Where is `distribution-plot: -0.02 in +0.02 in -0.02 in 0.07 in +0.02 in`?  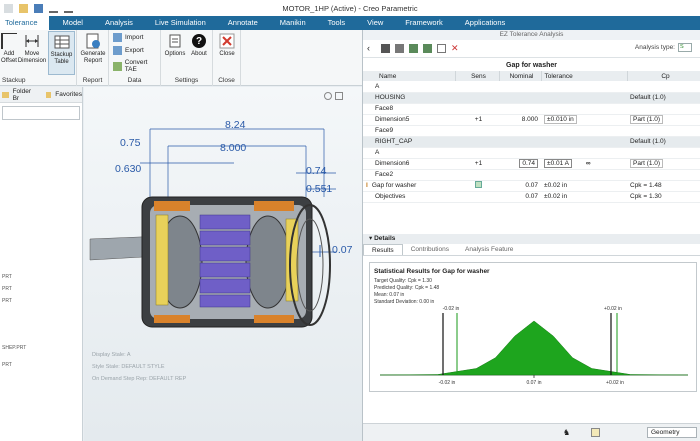
distribution-plot: -0.02 in +0.02 in -0.02 in 0.07 in +0.02 in is located at coordinates (534, 346).